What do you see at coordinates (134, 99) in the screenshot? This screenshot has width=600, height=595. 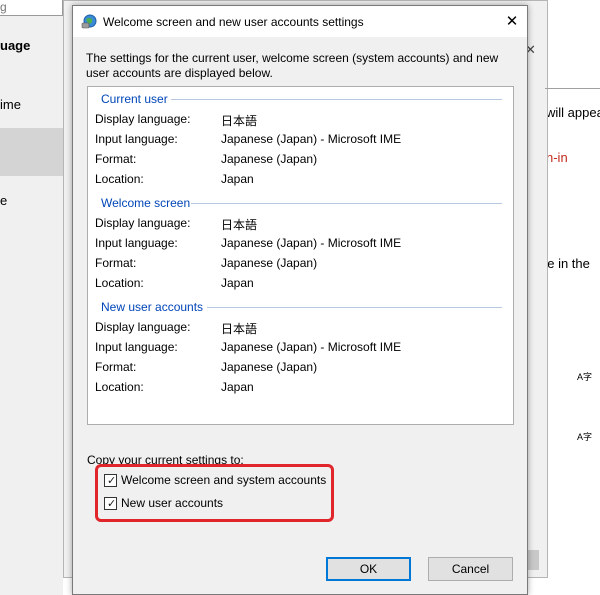 I see `group-header-current-user: Current user` at bounding box center [134, 99].